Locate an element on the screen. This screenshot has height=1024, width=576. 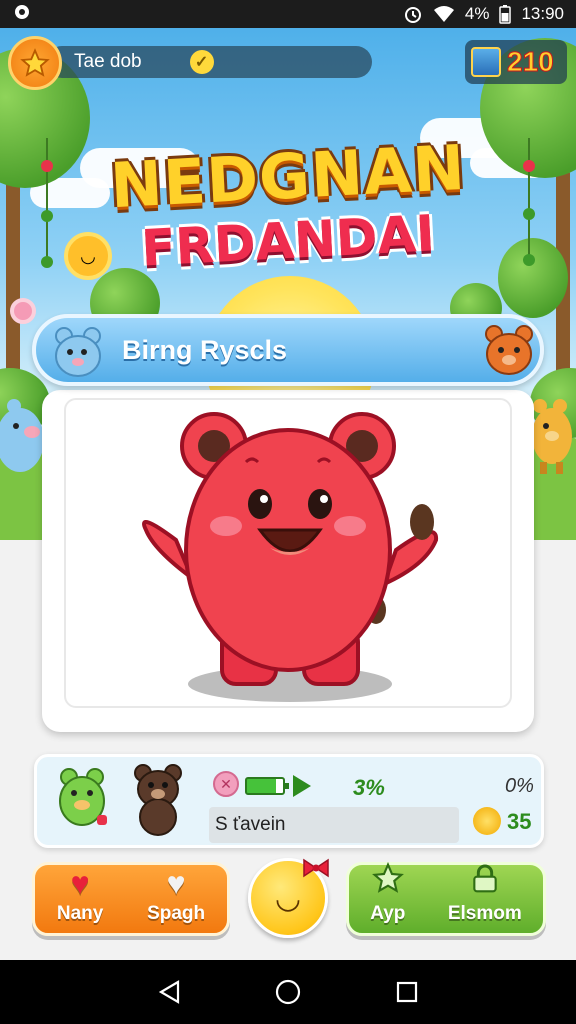
coin-count: 210 is located at coordinates (531, 62).